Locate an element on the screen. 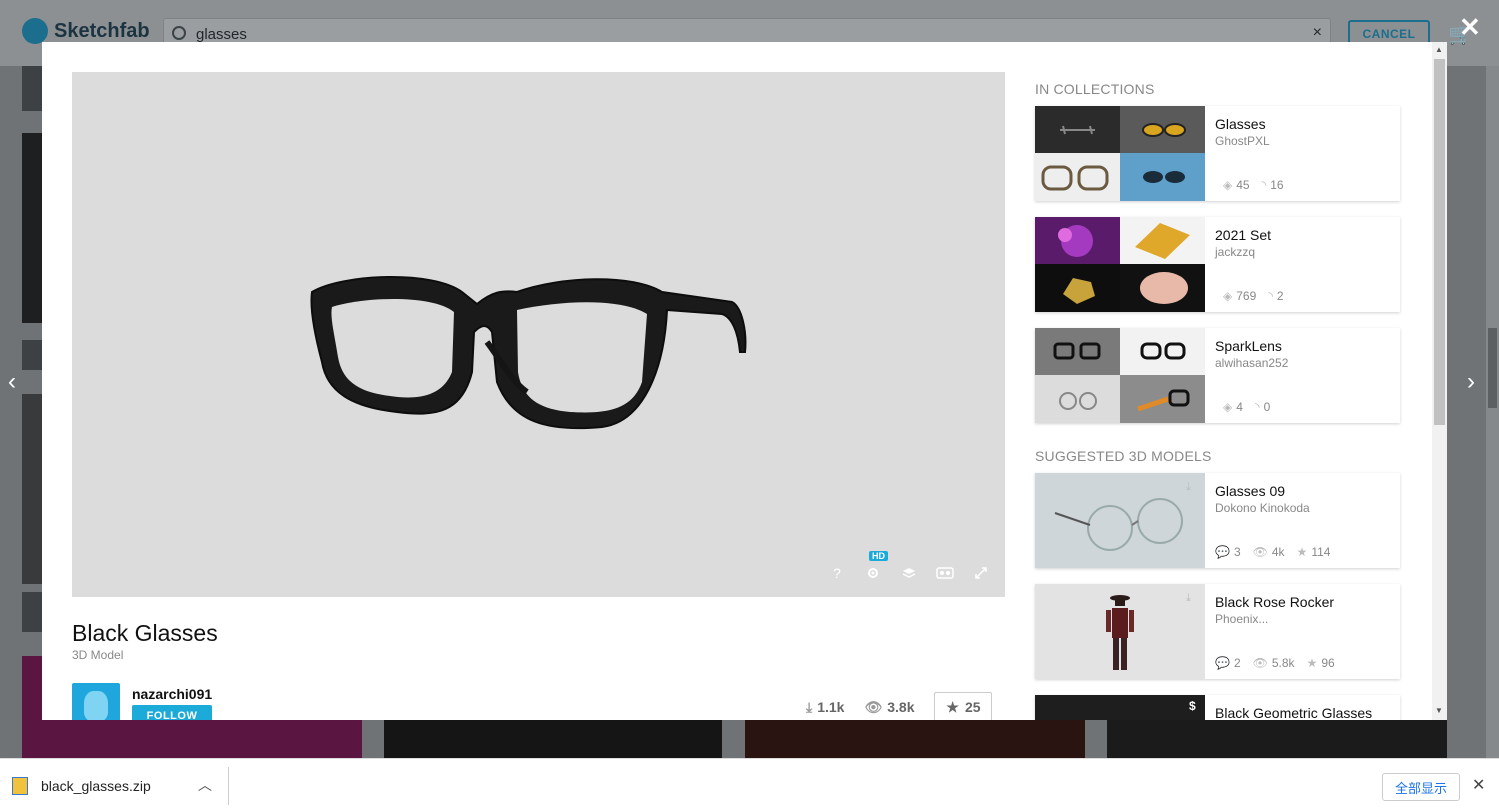 The image size is (1499, 811). chevron-up-icon: ︿ is located at coordinates (205, 785).